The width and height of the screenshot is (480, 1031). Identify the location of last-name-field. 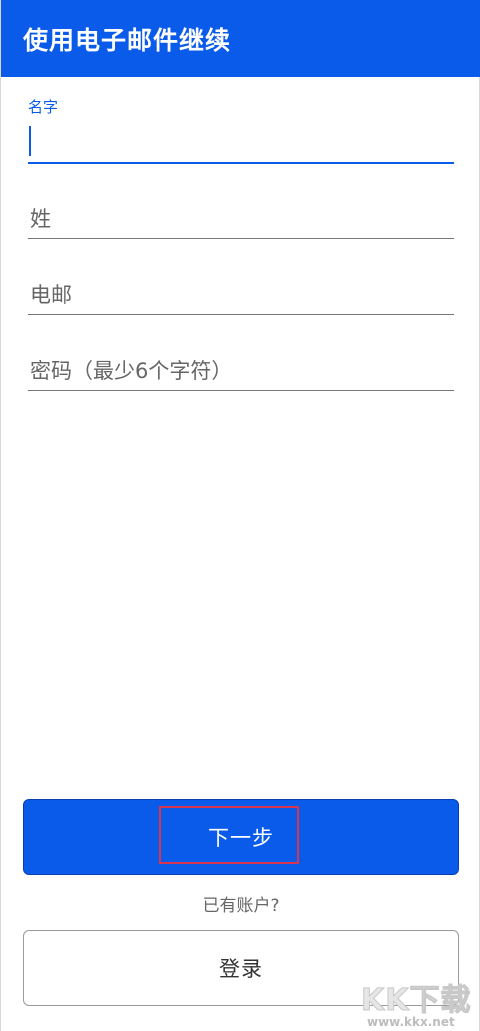
(241, 219).